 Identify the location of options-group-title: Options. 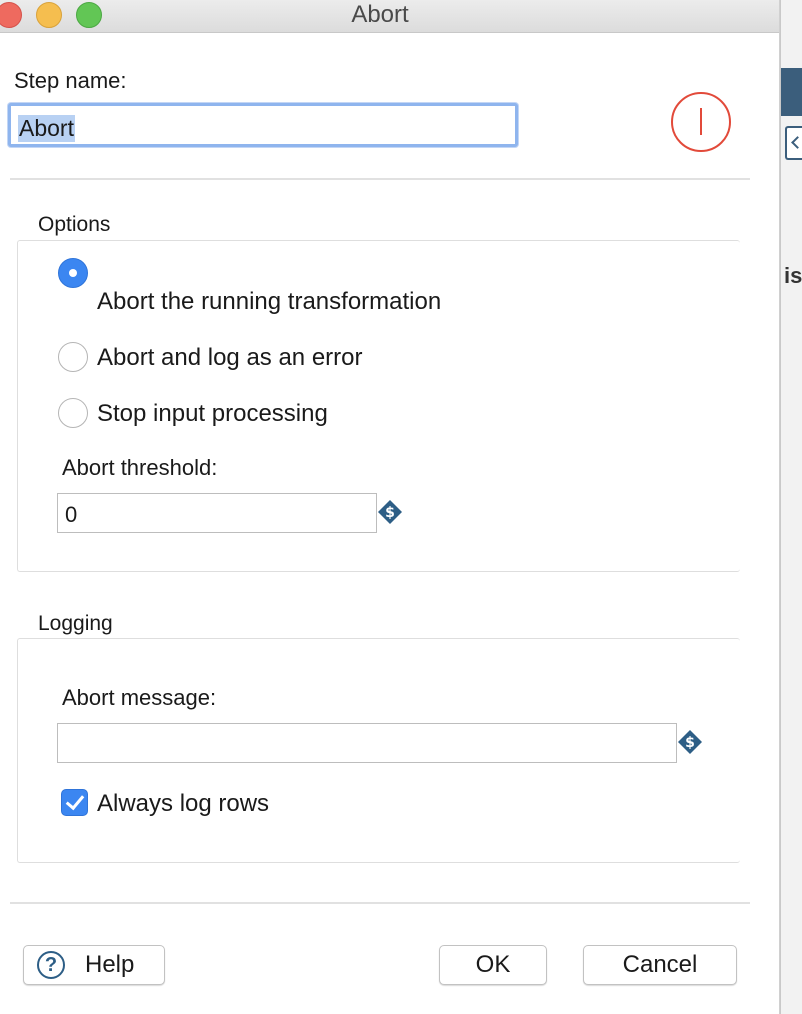
(74, 224).